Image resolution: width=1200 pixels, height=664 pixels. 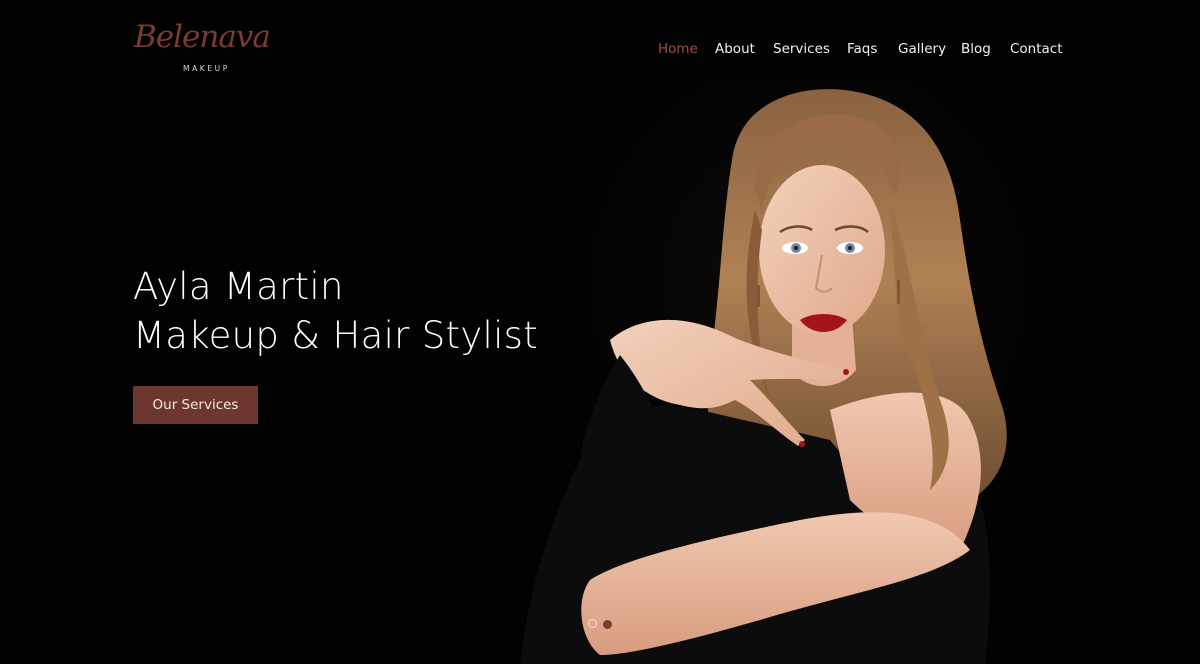 What do you see at coordinates (678, 49) in the screenshot?
I see `nav-item-home: Home` at bounding box center [678, 49].